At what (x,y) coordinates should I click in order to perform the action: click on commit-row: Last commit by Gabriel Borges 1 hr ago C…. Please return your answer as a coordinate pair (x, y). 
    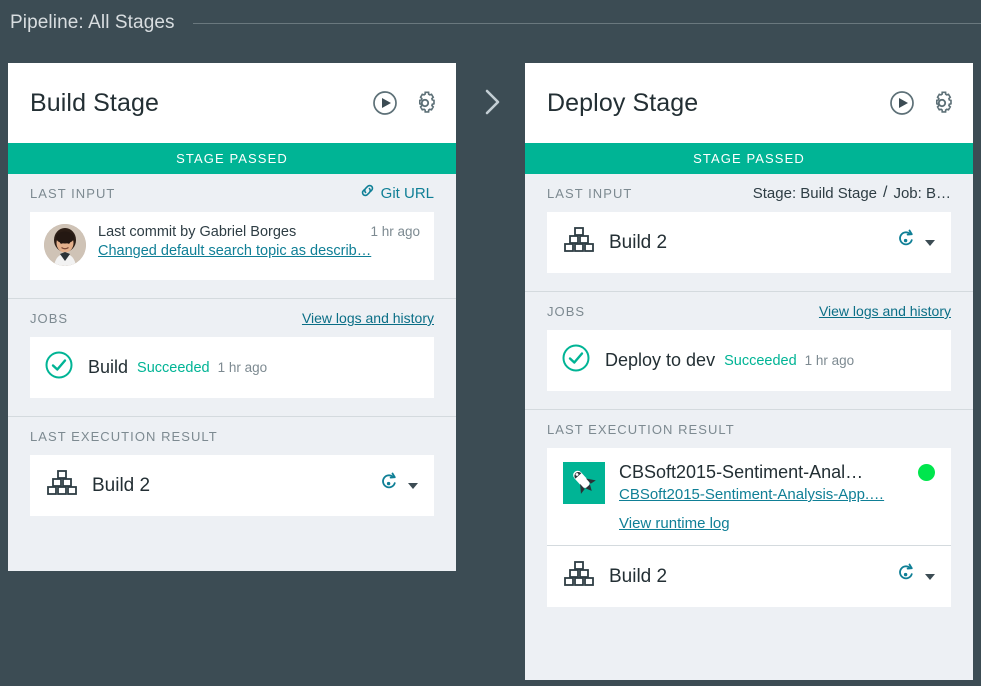
    Looking at the image, I should click on (232, 246).